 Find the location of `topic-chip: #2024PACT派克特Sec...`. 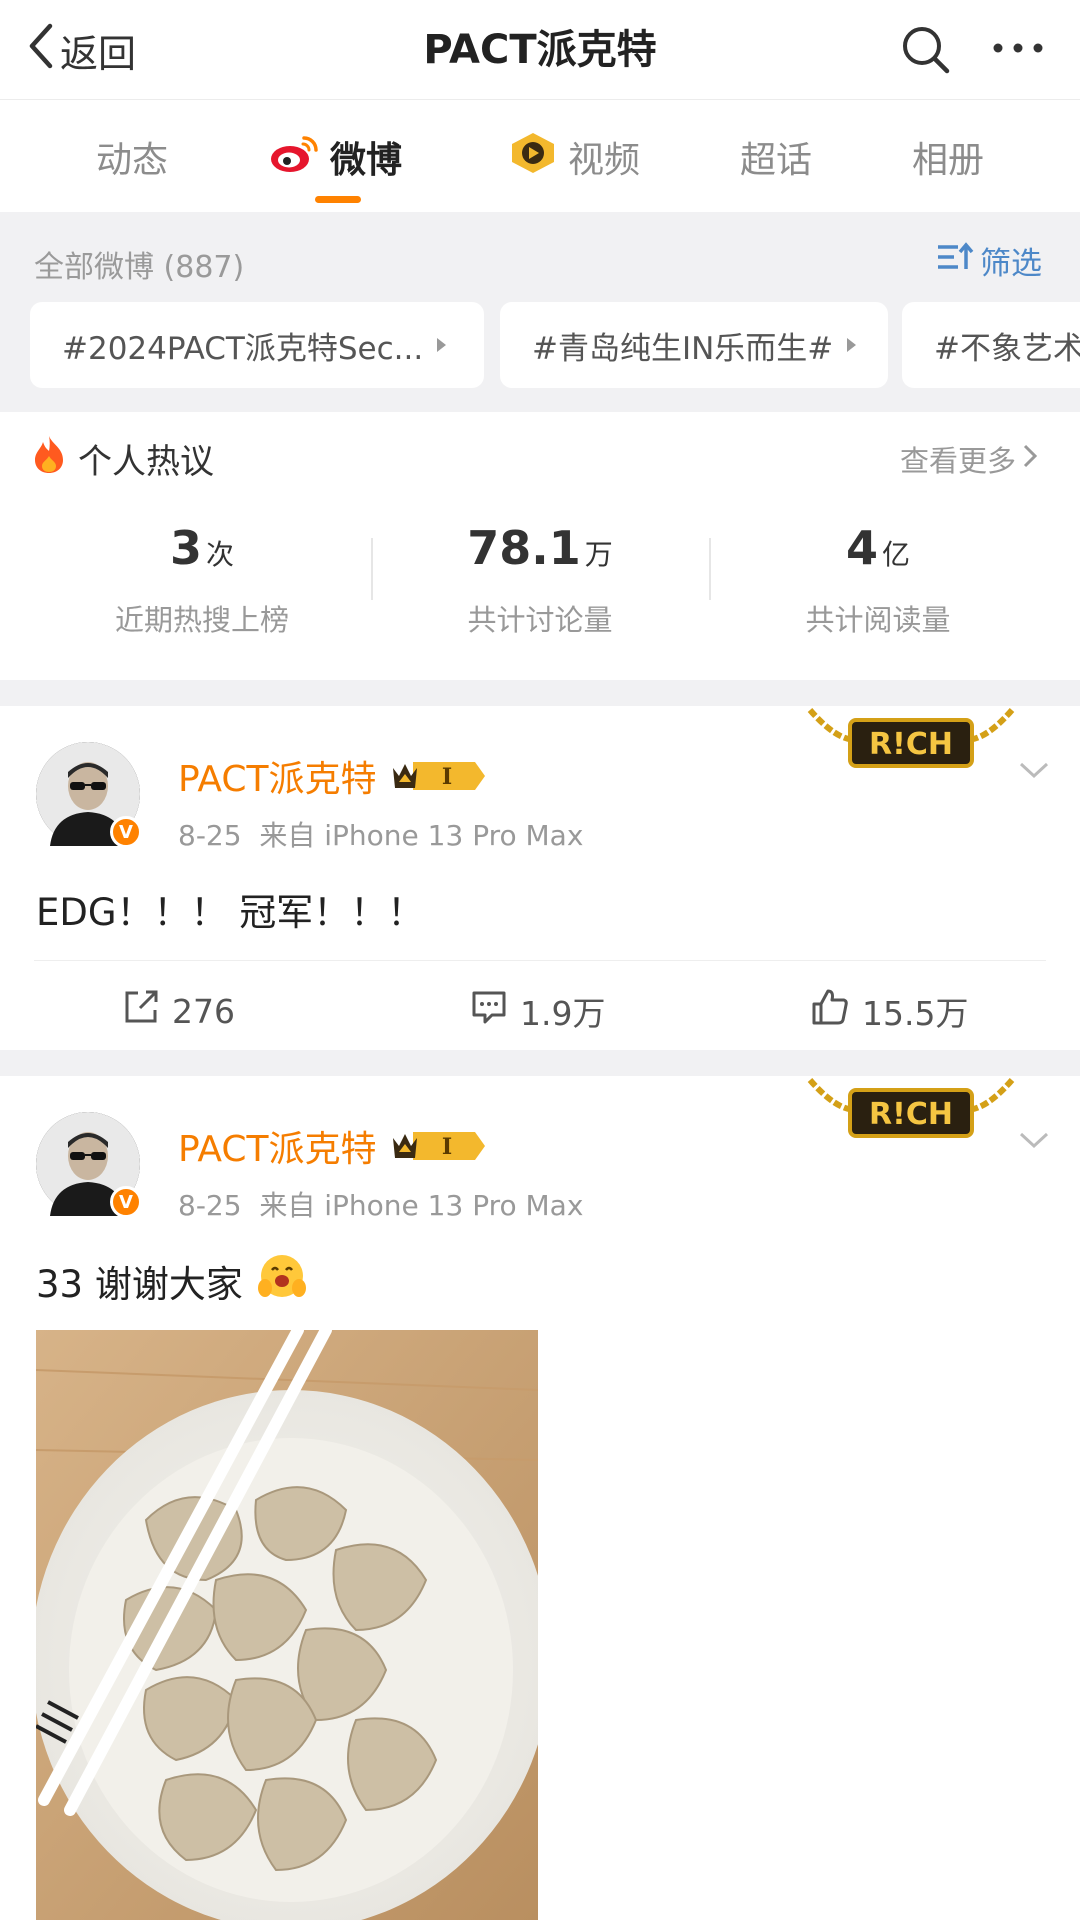

topic-chip: #2024PACT派克特Sec... is located at coordinates (257, 345).